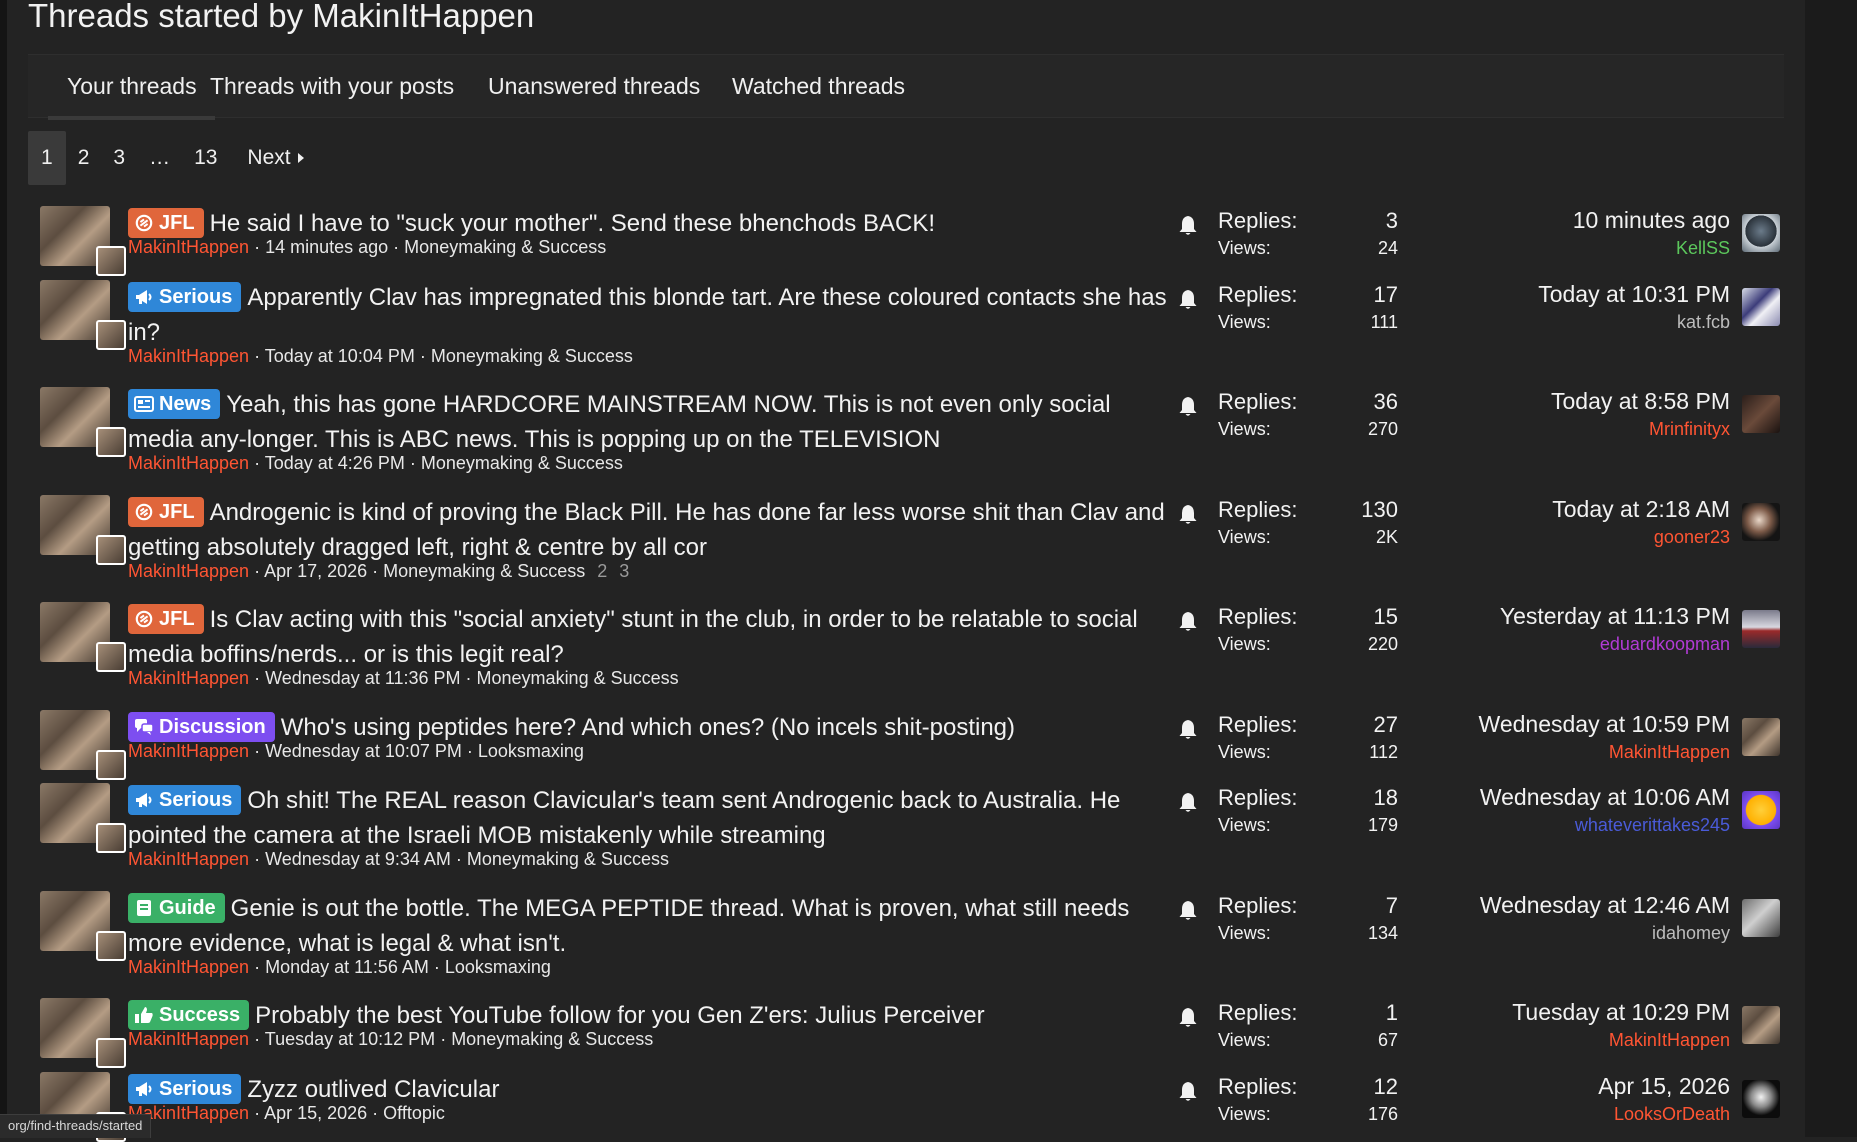 This screenshot has height=1142, width=1857. Describe the element at coordinates (1569, 1114) in the screenshot. I see `last-poster-link: LooksOrDeath` at that location.